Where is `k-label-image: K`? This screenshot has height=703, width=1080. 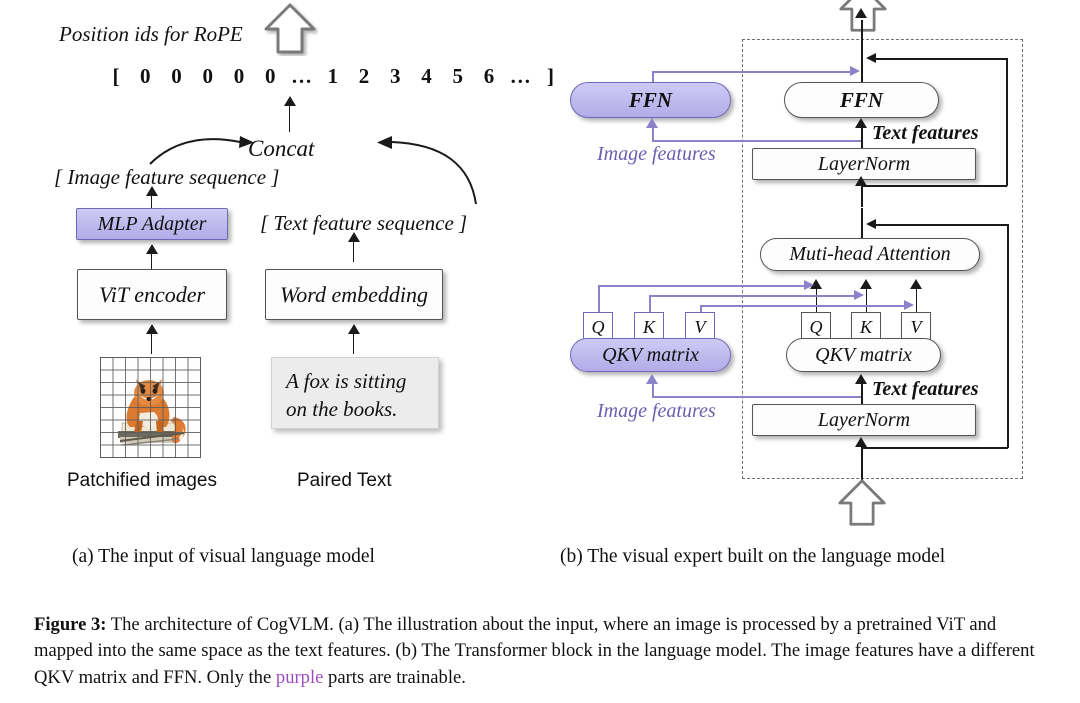 k-label-image: K is located at coordinates (648, 326).